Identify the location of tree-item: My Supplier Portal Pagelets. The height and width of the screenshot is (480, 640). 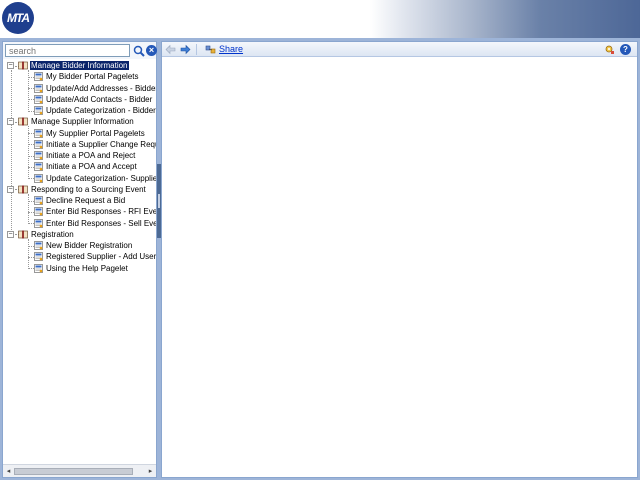
(90, 133).